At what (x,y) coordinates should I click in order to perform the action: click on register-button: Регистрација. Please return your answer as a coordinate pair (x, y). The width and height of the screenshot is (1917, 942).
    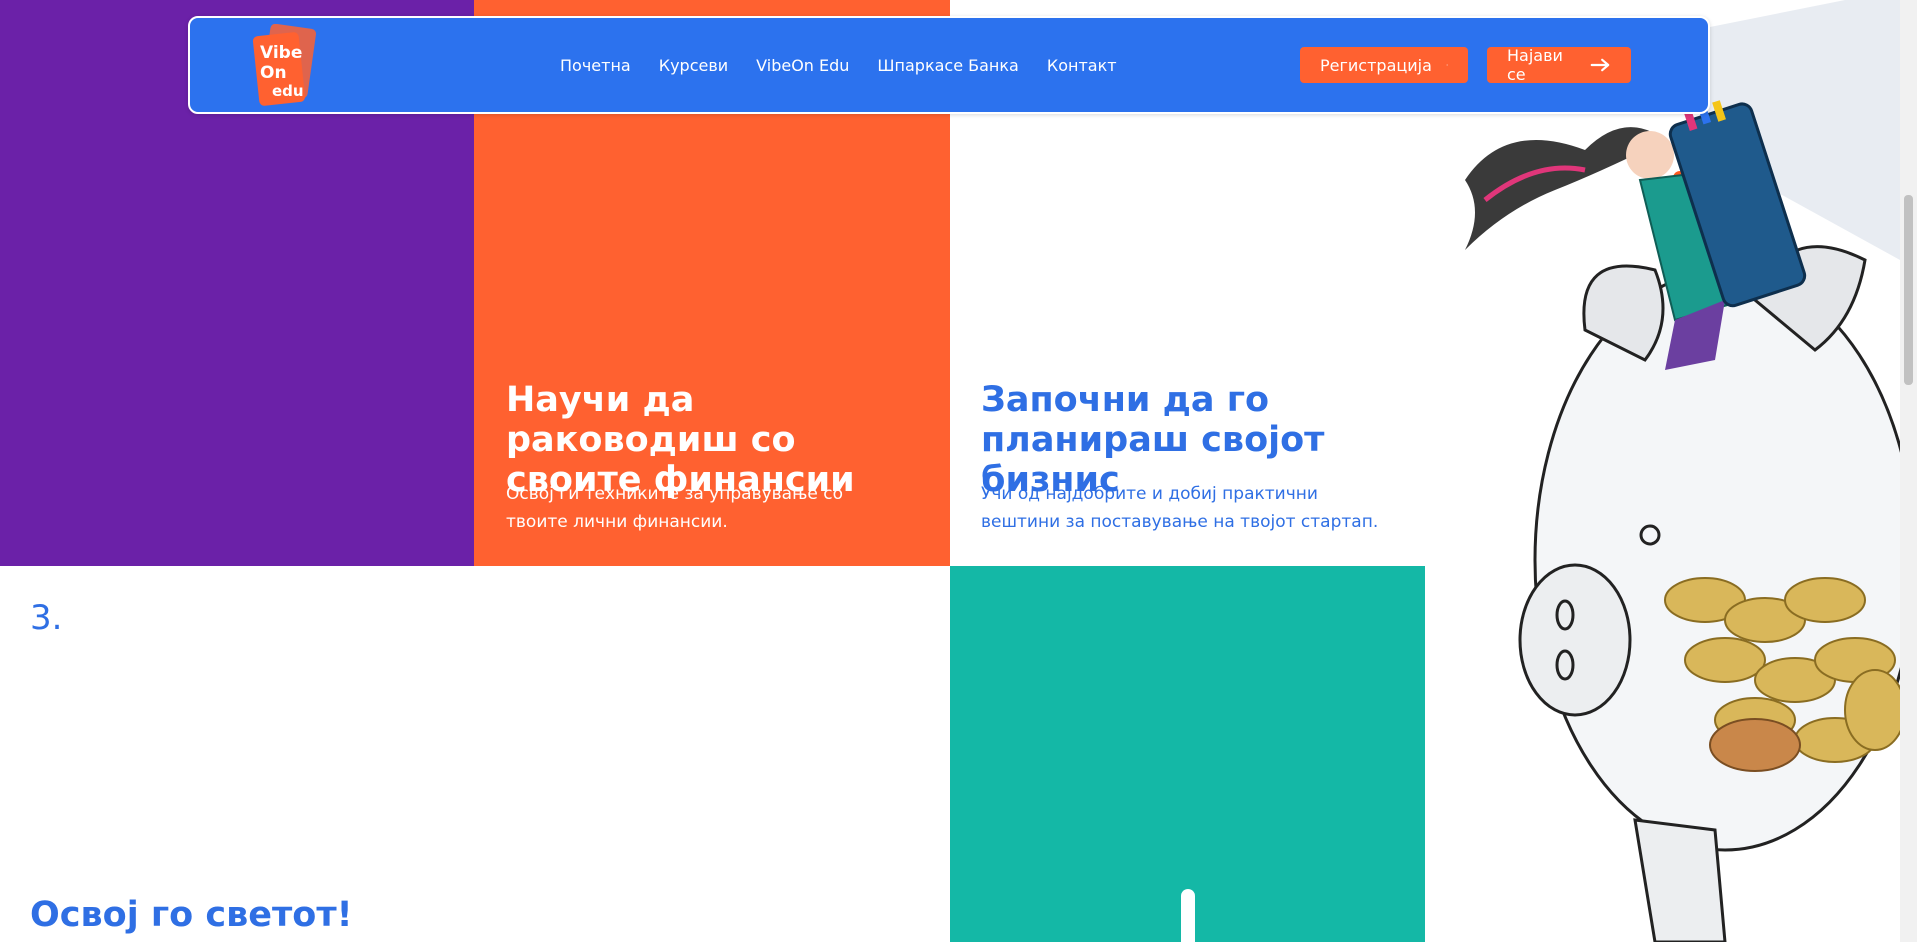
    Looking at the image, I should click on (1384, 65).